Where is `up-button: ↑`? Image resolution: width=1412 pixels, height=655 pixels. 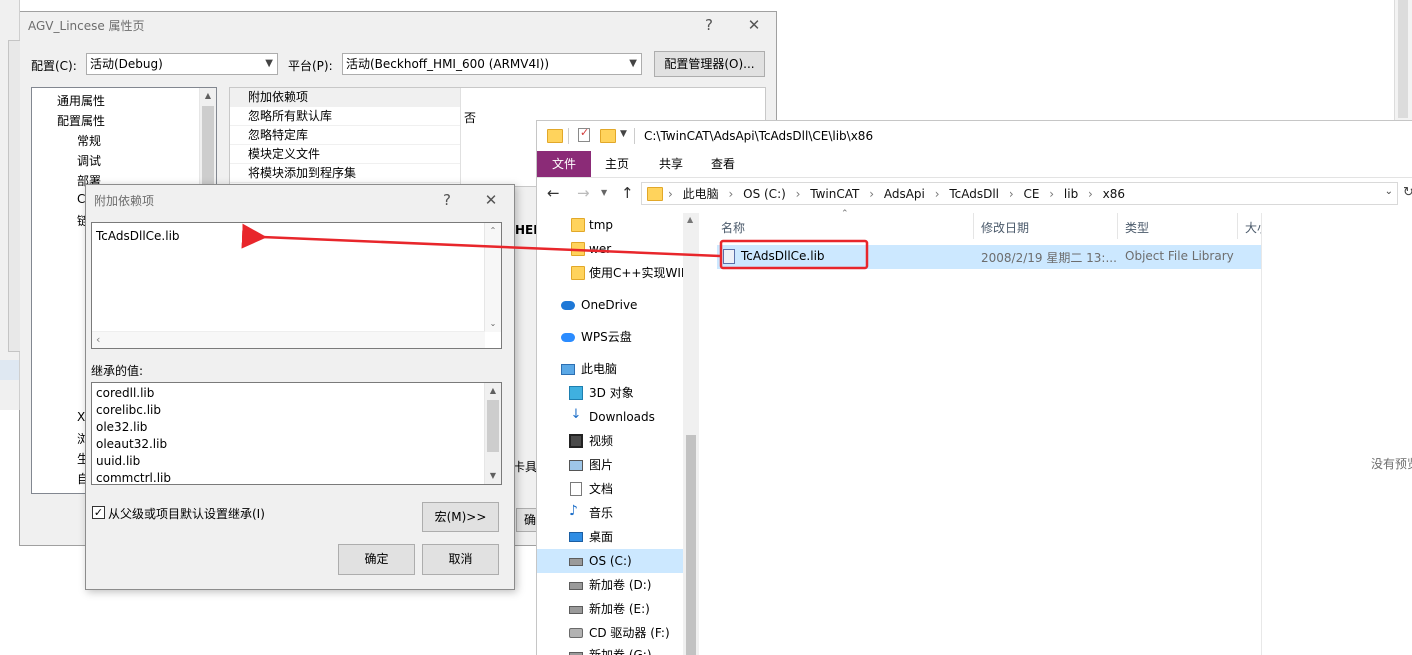
up-button: ↑ is located at coordinates (627, 193).